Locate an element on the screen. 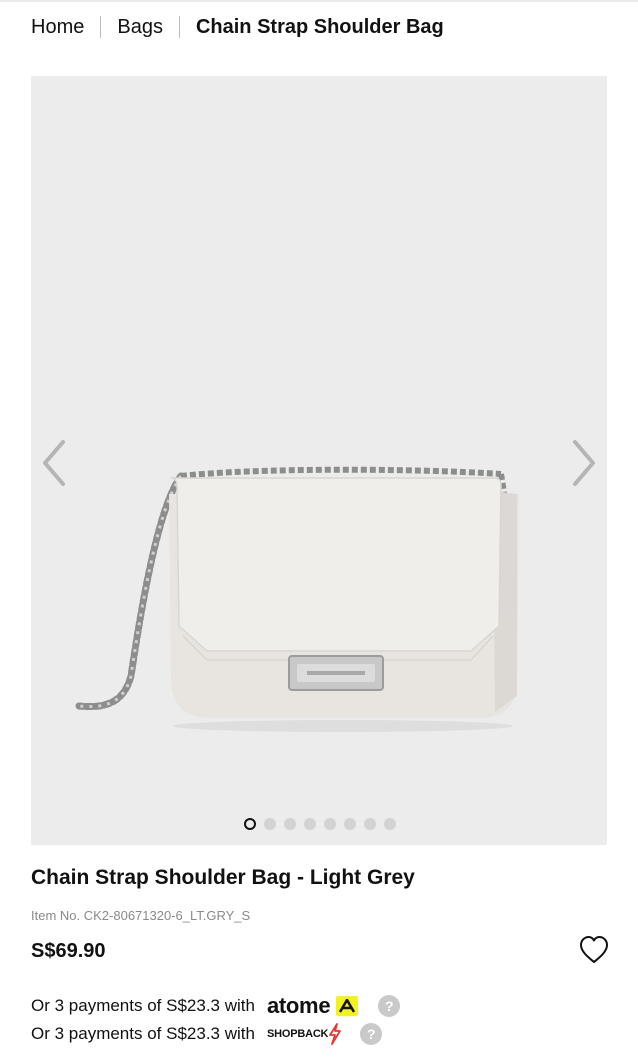  product-title: Chain Strap Shoulder Bag - Light Grey is located at coordinates (223, 877).